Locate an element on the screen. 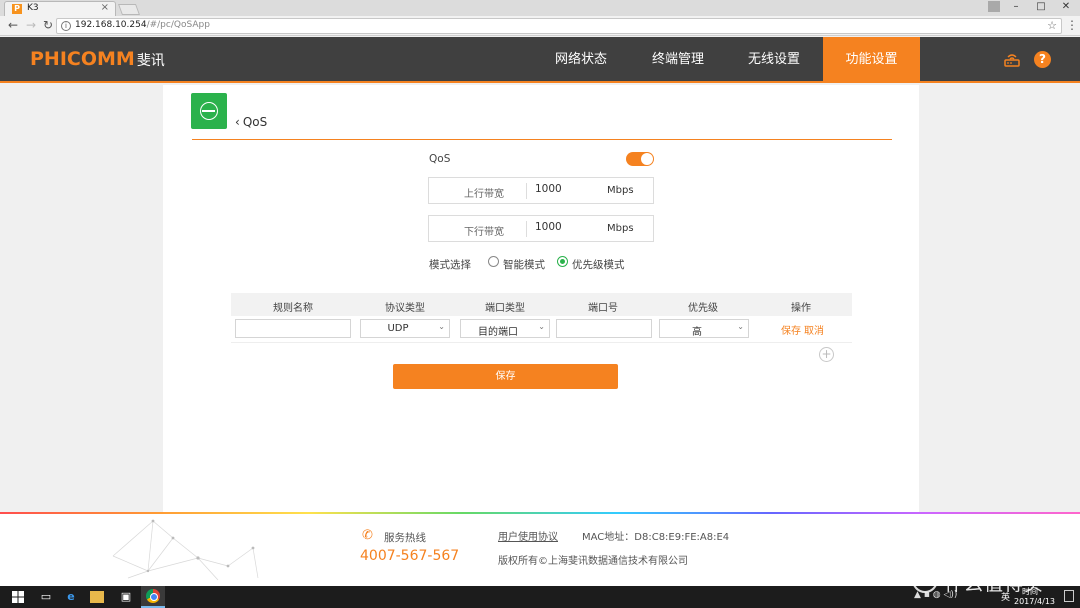 The height and width of the screenshot is (608, 1080). tab-title: K3 is located at coordinates (33, 8).